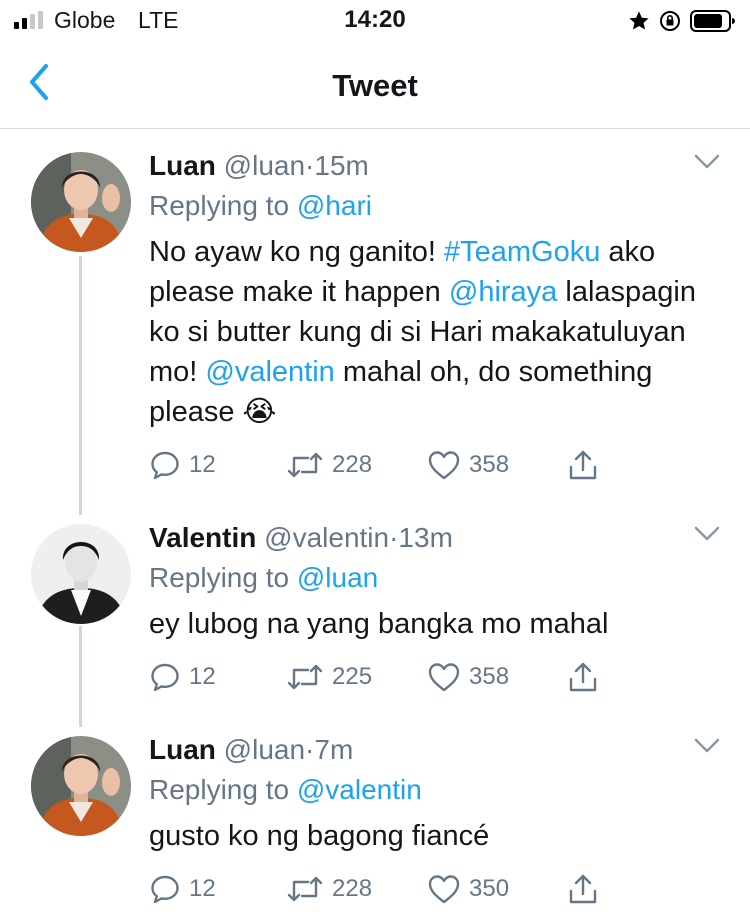  What do you see at coordinates (379, 465) in the screenshot?
I see `tweet-actions: 12 228 358` at bounding box center [379, 465].